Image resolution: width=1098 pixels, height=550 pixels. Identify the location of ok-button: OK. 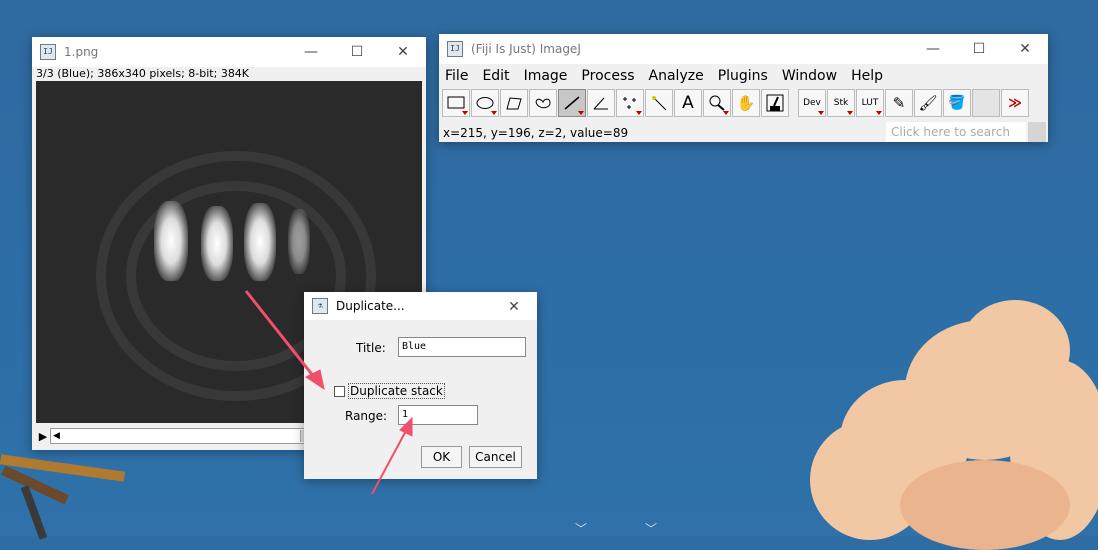
(441, 457).